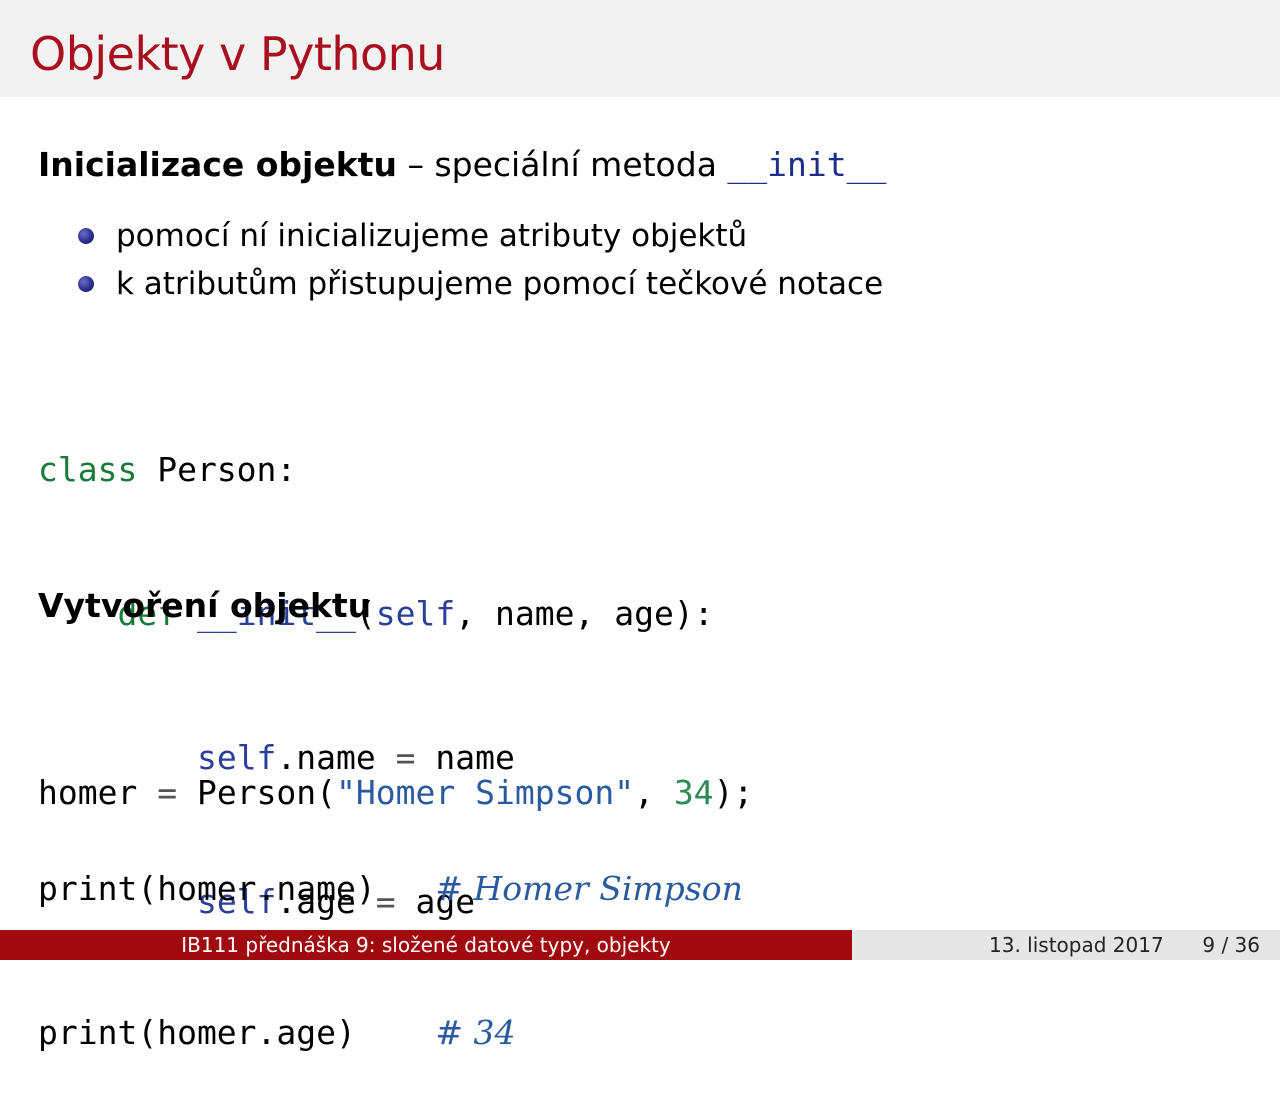  Describe the element at coordinates (807, 164) in the screenshot. I see `heading-code: __init__` at that location.